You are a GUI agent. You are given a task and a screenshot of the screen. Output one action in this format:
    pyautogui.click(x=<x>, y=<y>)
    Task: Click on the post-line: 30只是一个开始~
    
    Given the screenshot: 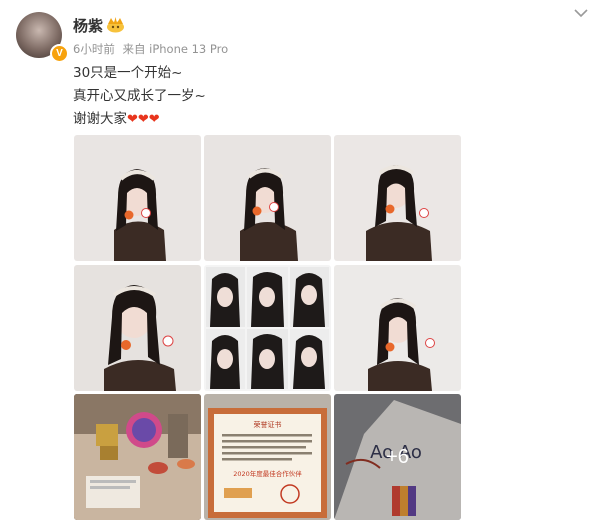 What is the action you would take?
    pyautogui.click(x=128, y=73)
    